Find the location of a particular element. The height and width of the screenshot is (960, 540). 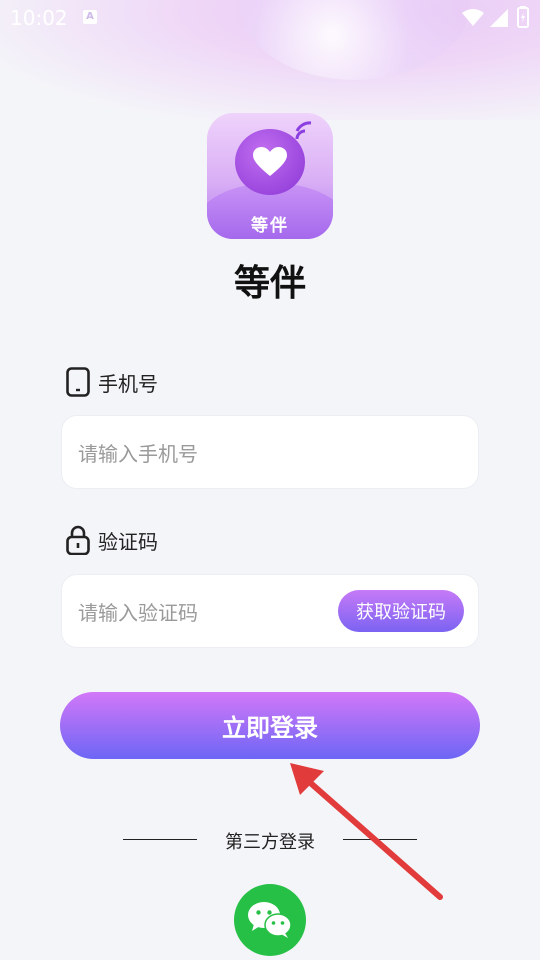

phone-field-container is located at coordinates (270, 453).